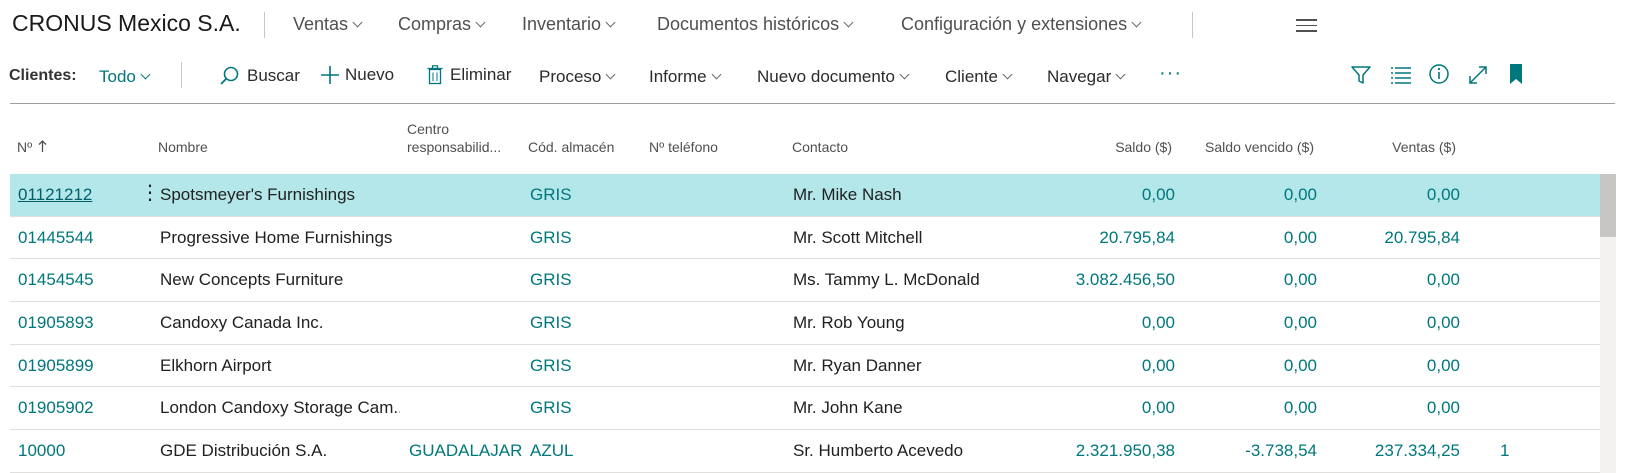 The height and width of the screenshot is (473, 1652). What do you see at coordinates (878, 451) in the screenshot?
I see `contact-name: Sr. Humberto Acevedo` at bounding box center [878, 451].